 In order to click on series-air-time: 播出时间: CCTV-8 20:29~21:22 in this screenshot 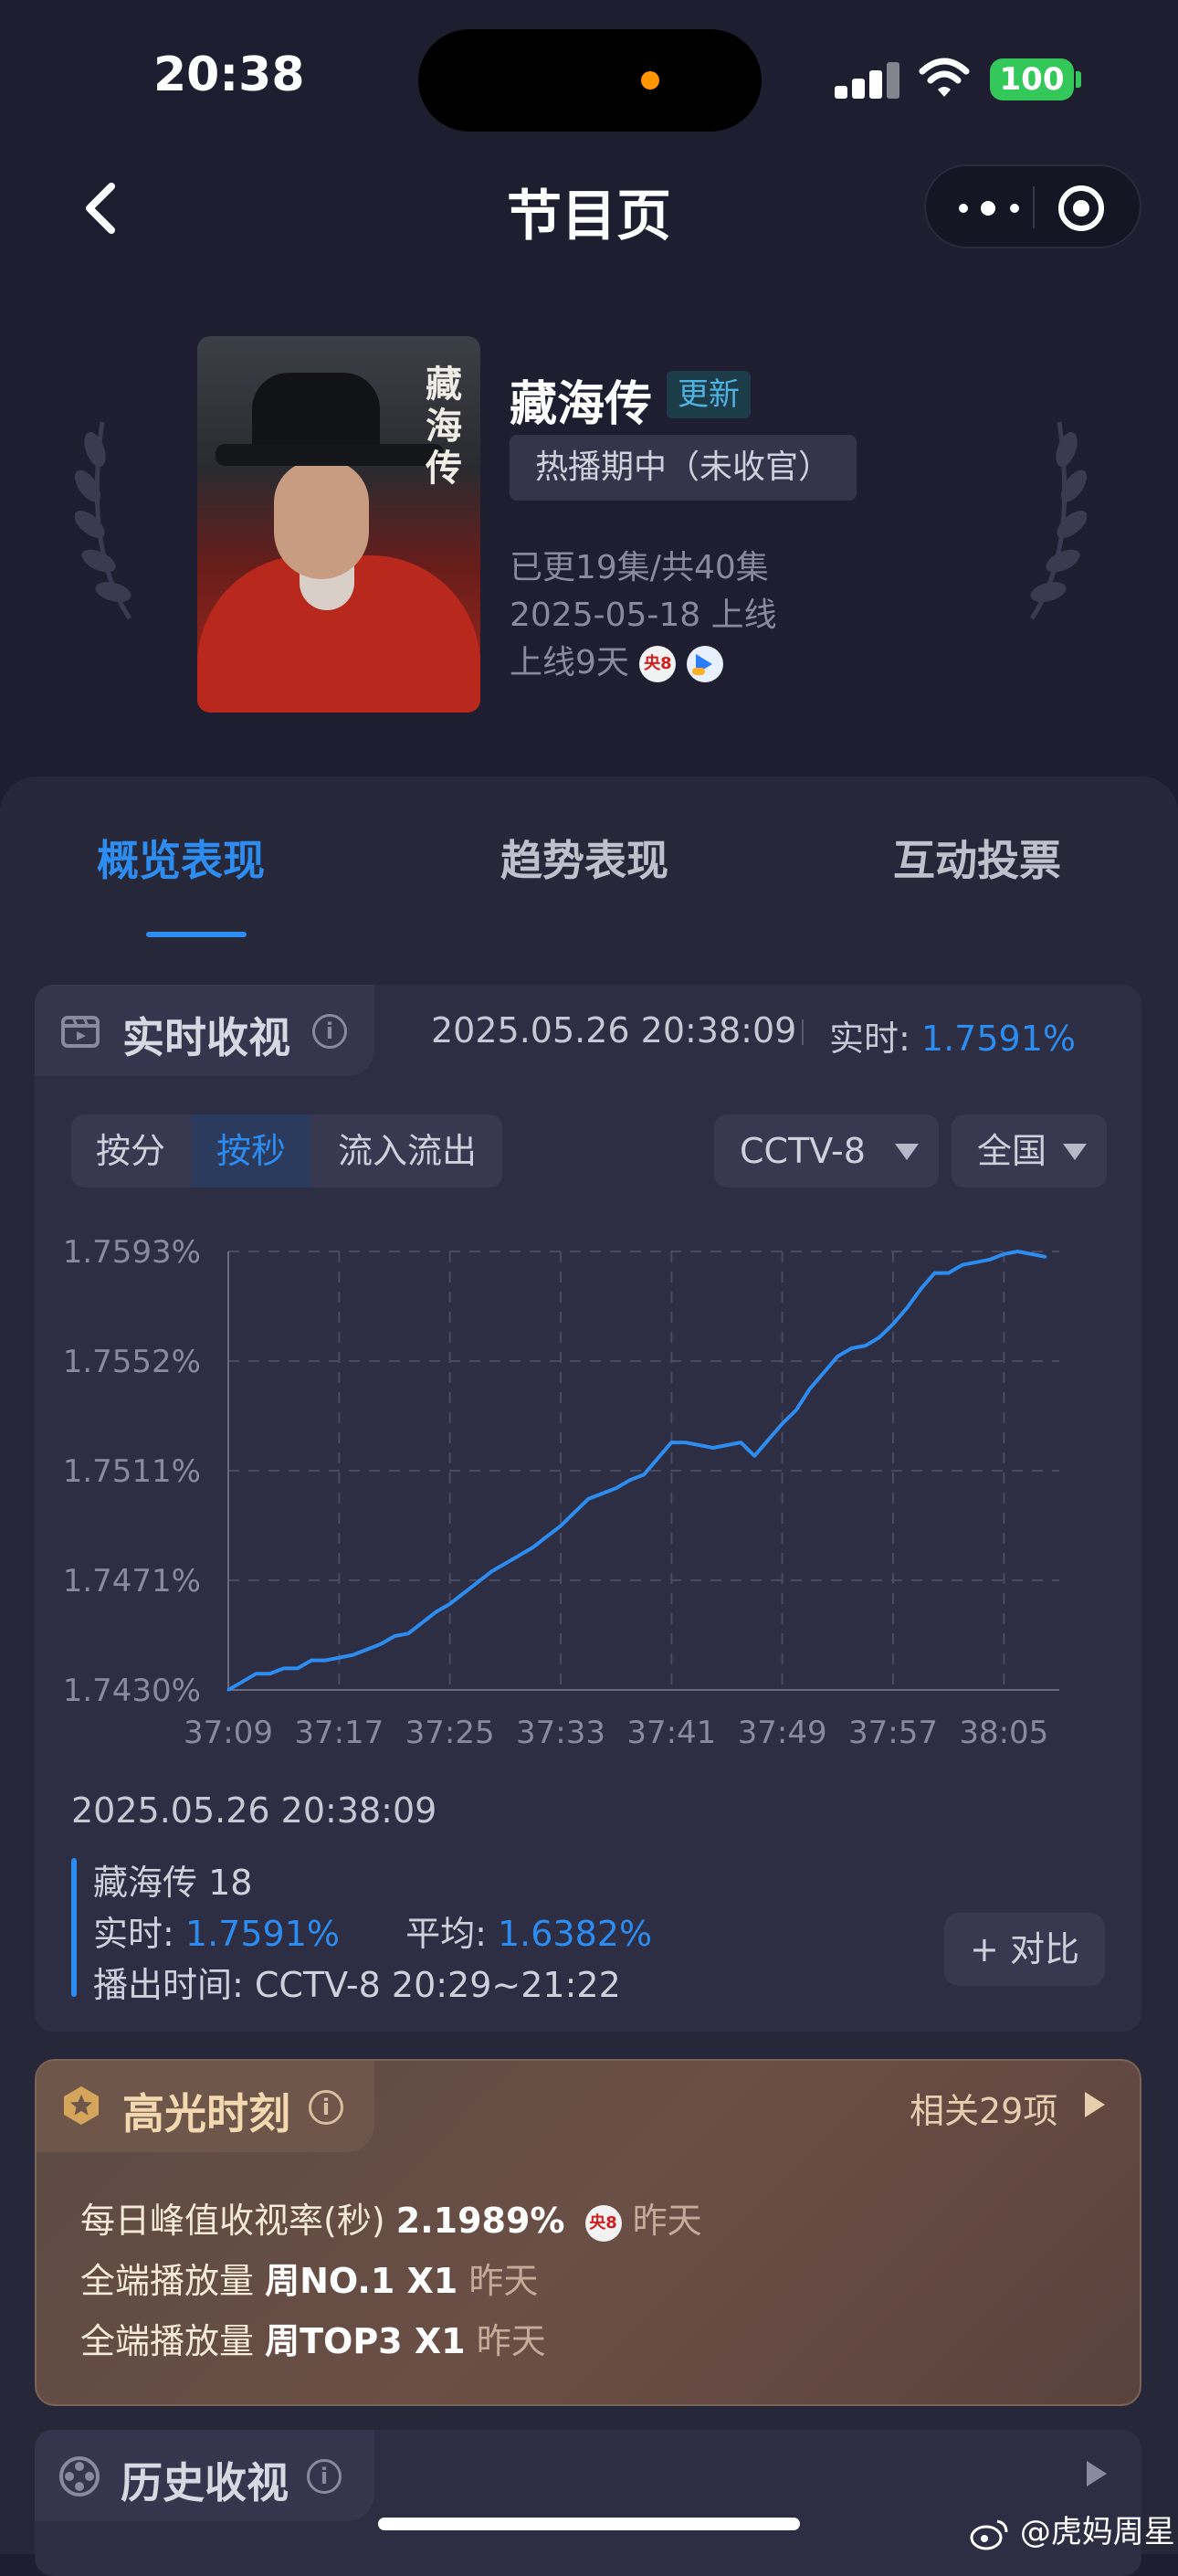, I will do `click(357, 1985)`.